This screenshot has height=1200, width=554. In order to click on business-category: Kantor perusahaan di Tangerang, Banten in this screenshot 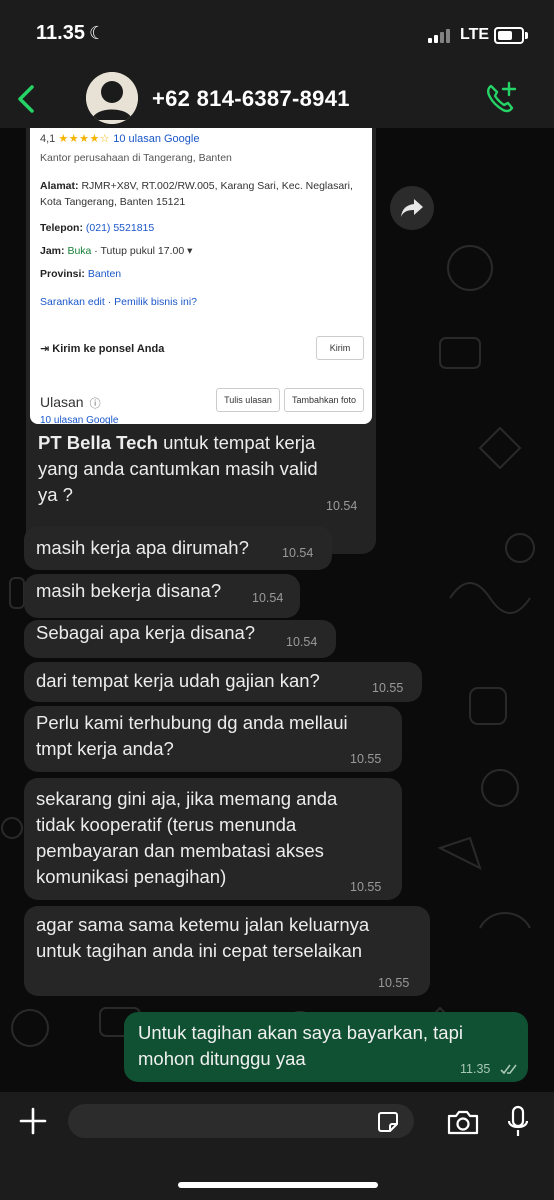, I will do `click(136, 158)`.